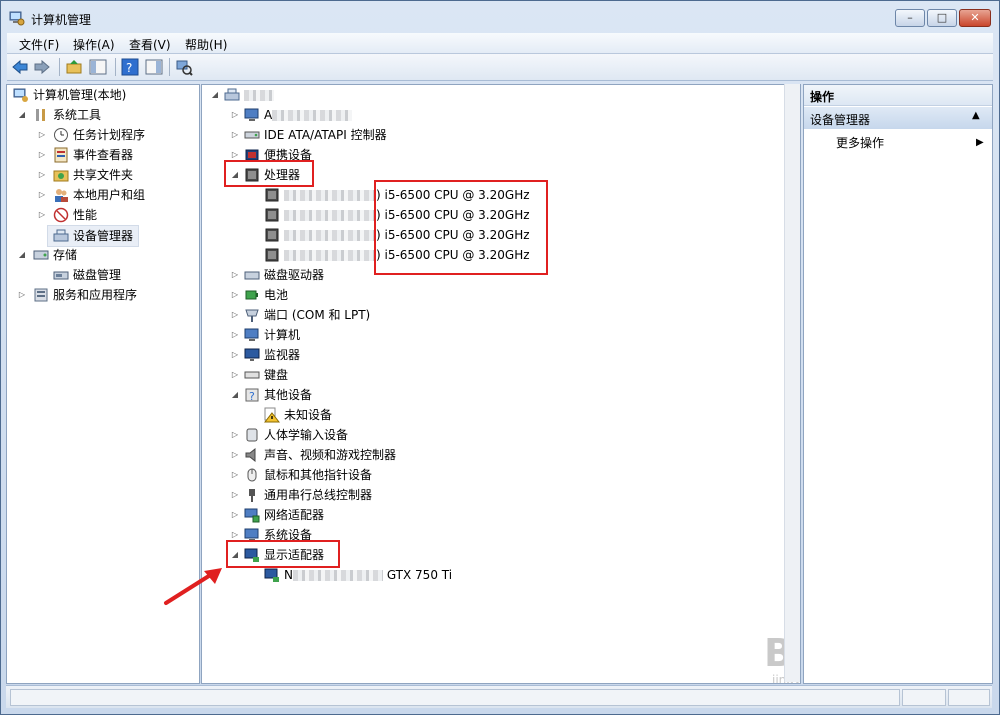  What do you see at coordinates (482, 475) in the screenshot?
I see `device-category-row: ▷ 鼠标和其他指针设备` at bounding box center [482, 475].